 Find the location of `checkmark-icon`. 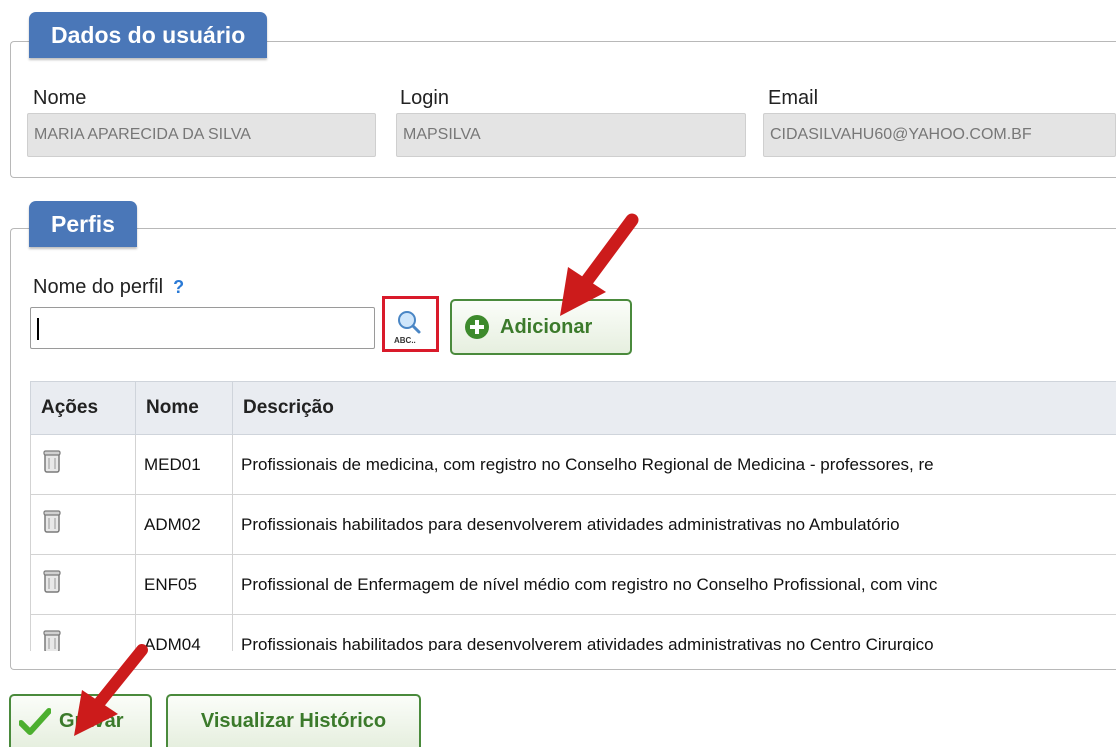

checkmark-icon is located at coordinates (35, 722).